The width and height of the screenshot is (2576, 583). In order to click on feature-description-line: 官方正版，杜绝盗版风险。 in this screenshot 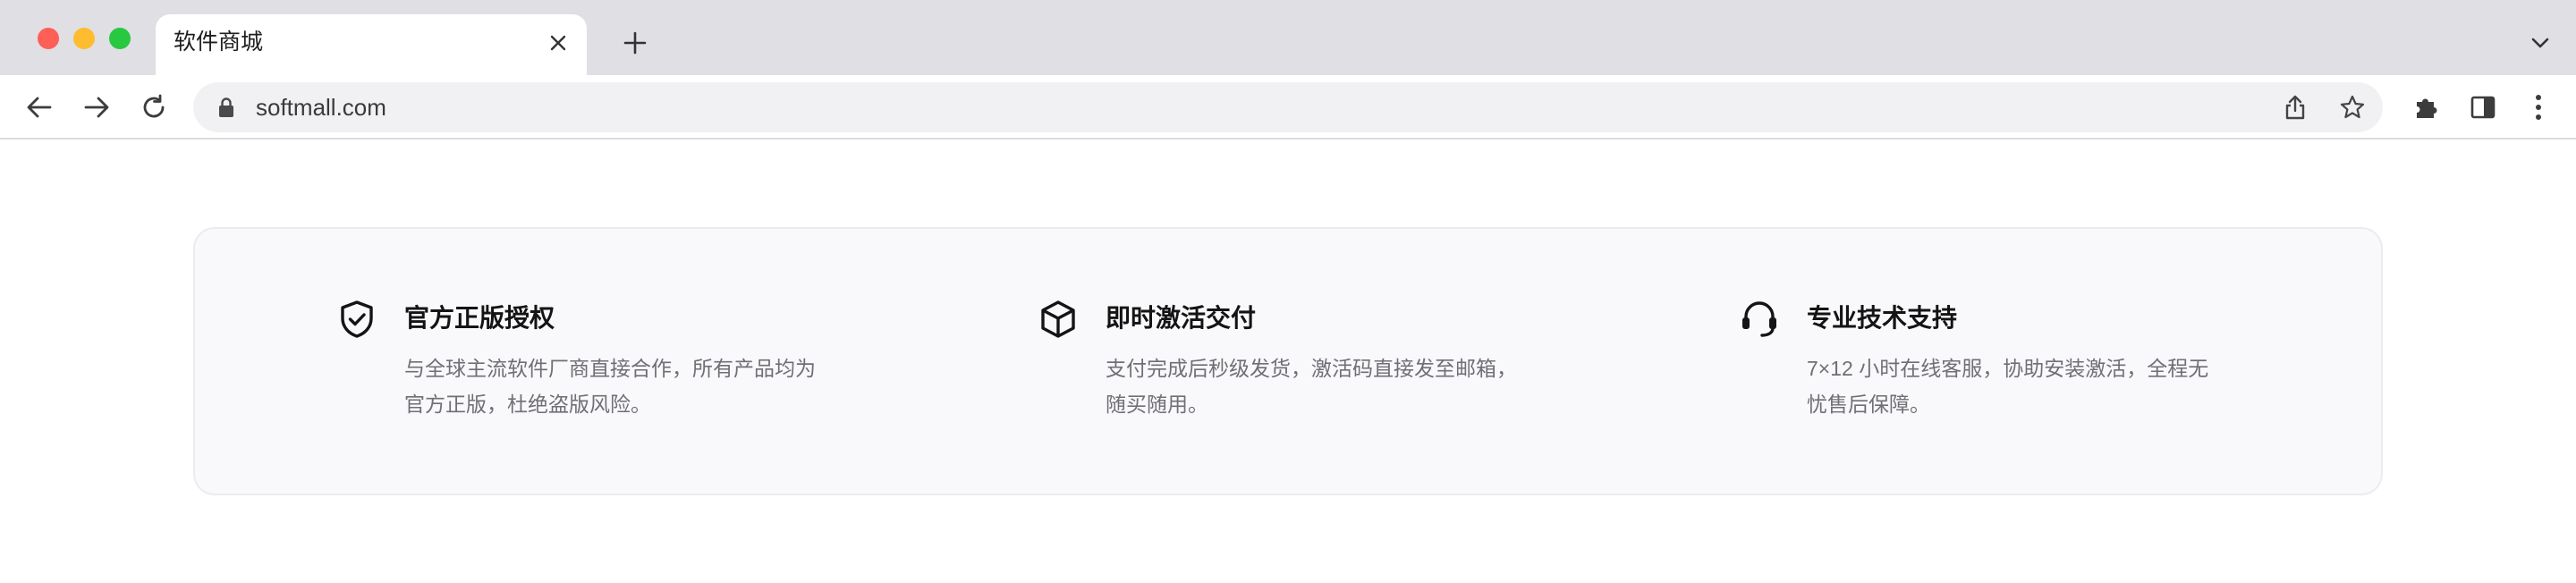, I will do `click(527, 404)`.